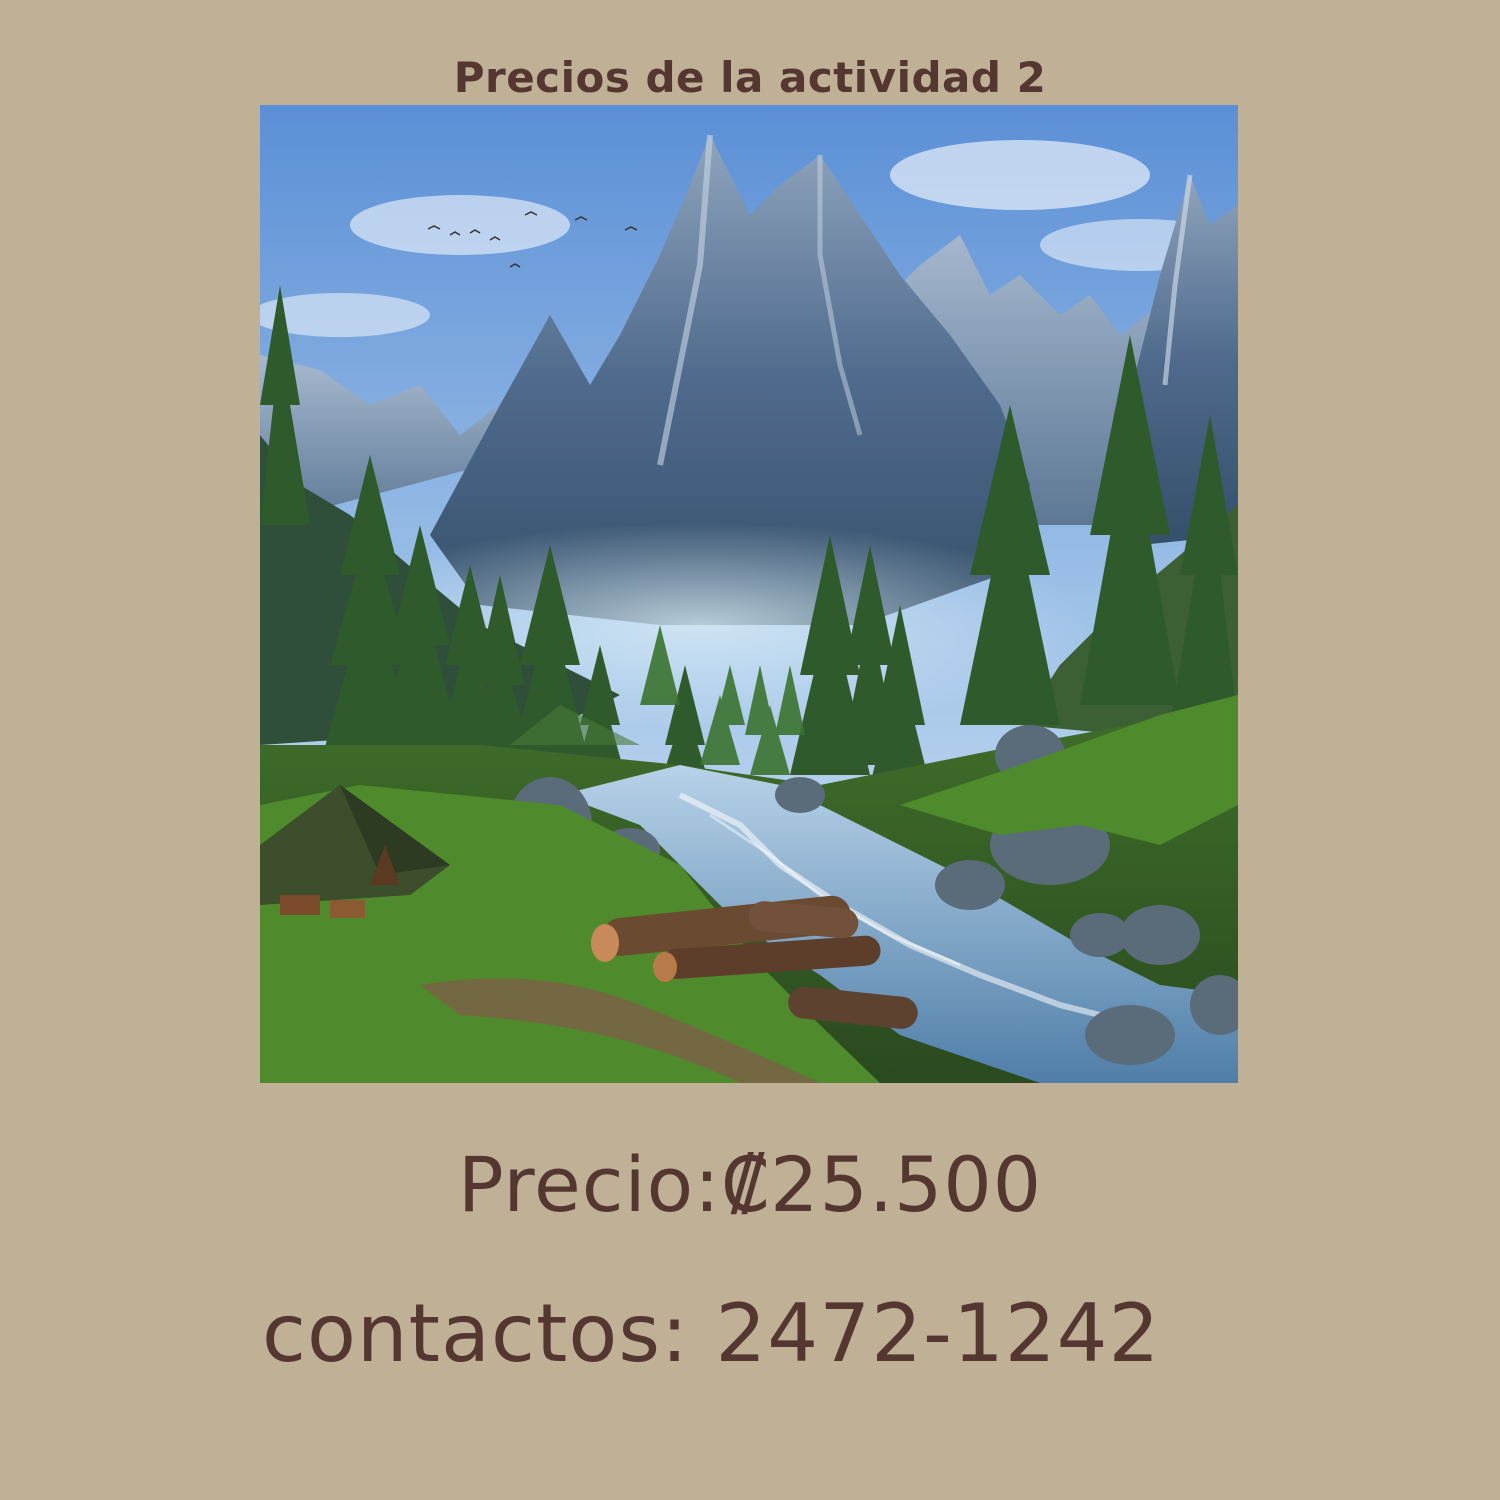 This screenshot has width=1500, height=1500. I want to click on price-label: Precio:, so click(589, 1184).